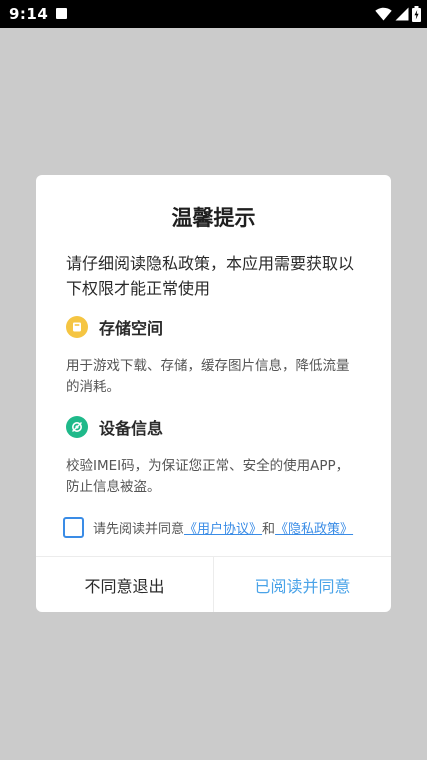  I want to click on permission-storage: 存储空间, so click(114, 327).